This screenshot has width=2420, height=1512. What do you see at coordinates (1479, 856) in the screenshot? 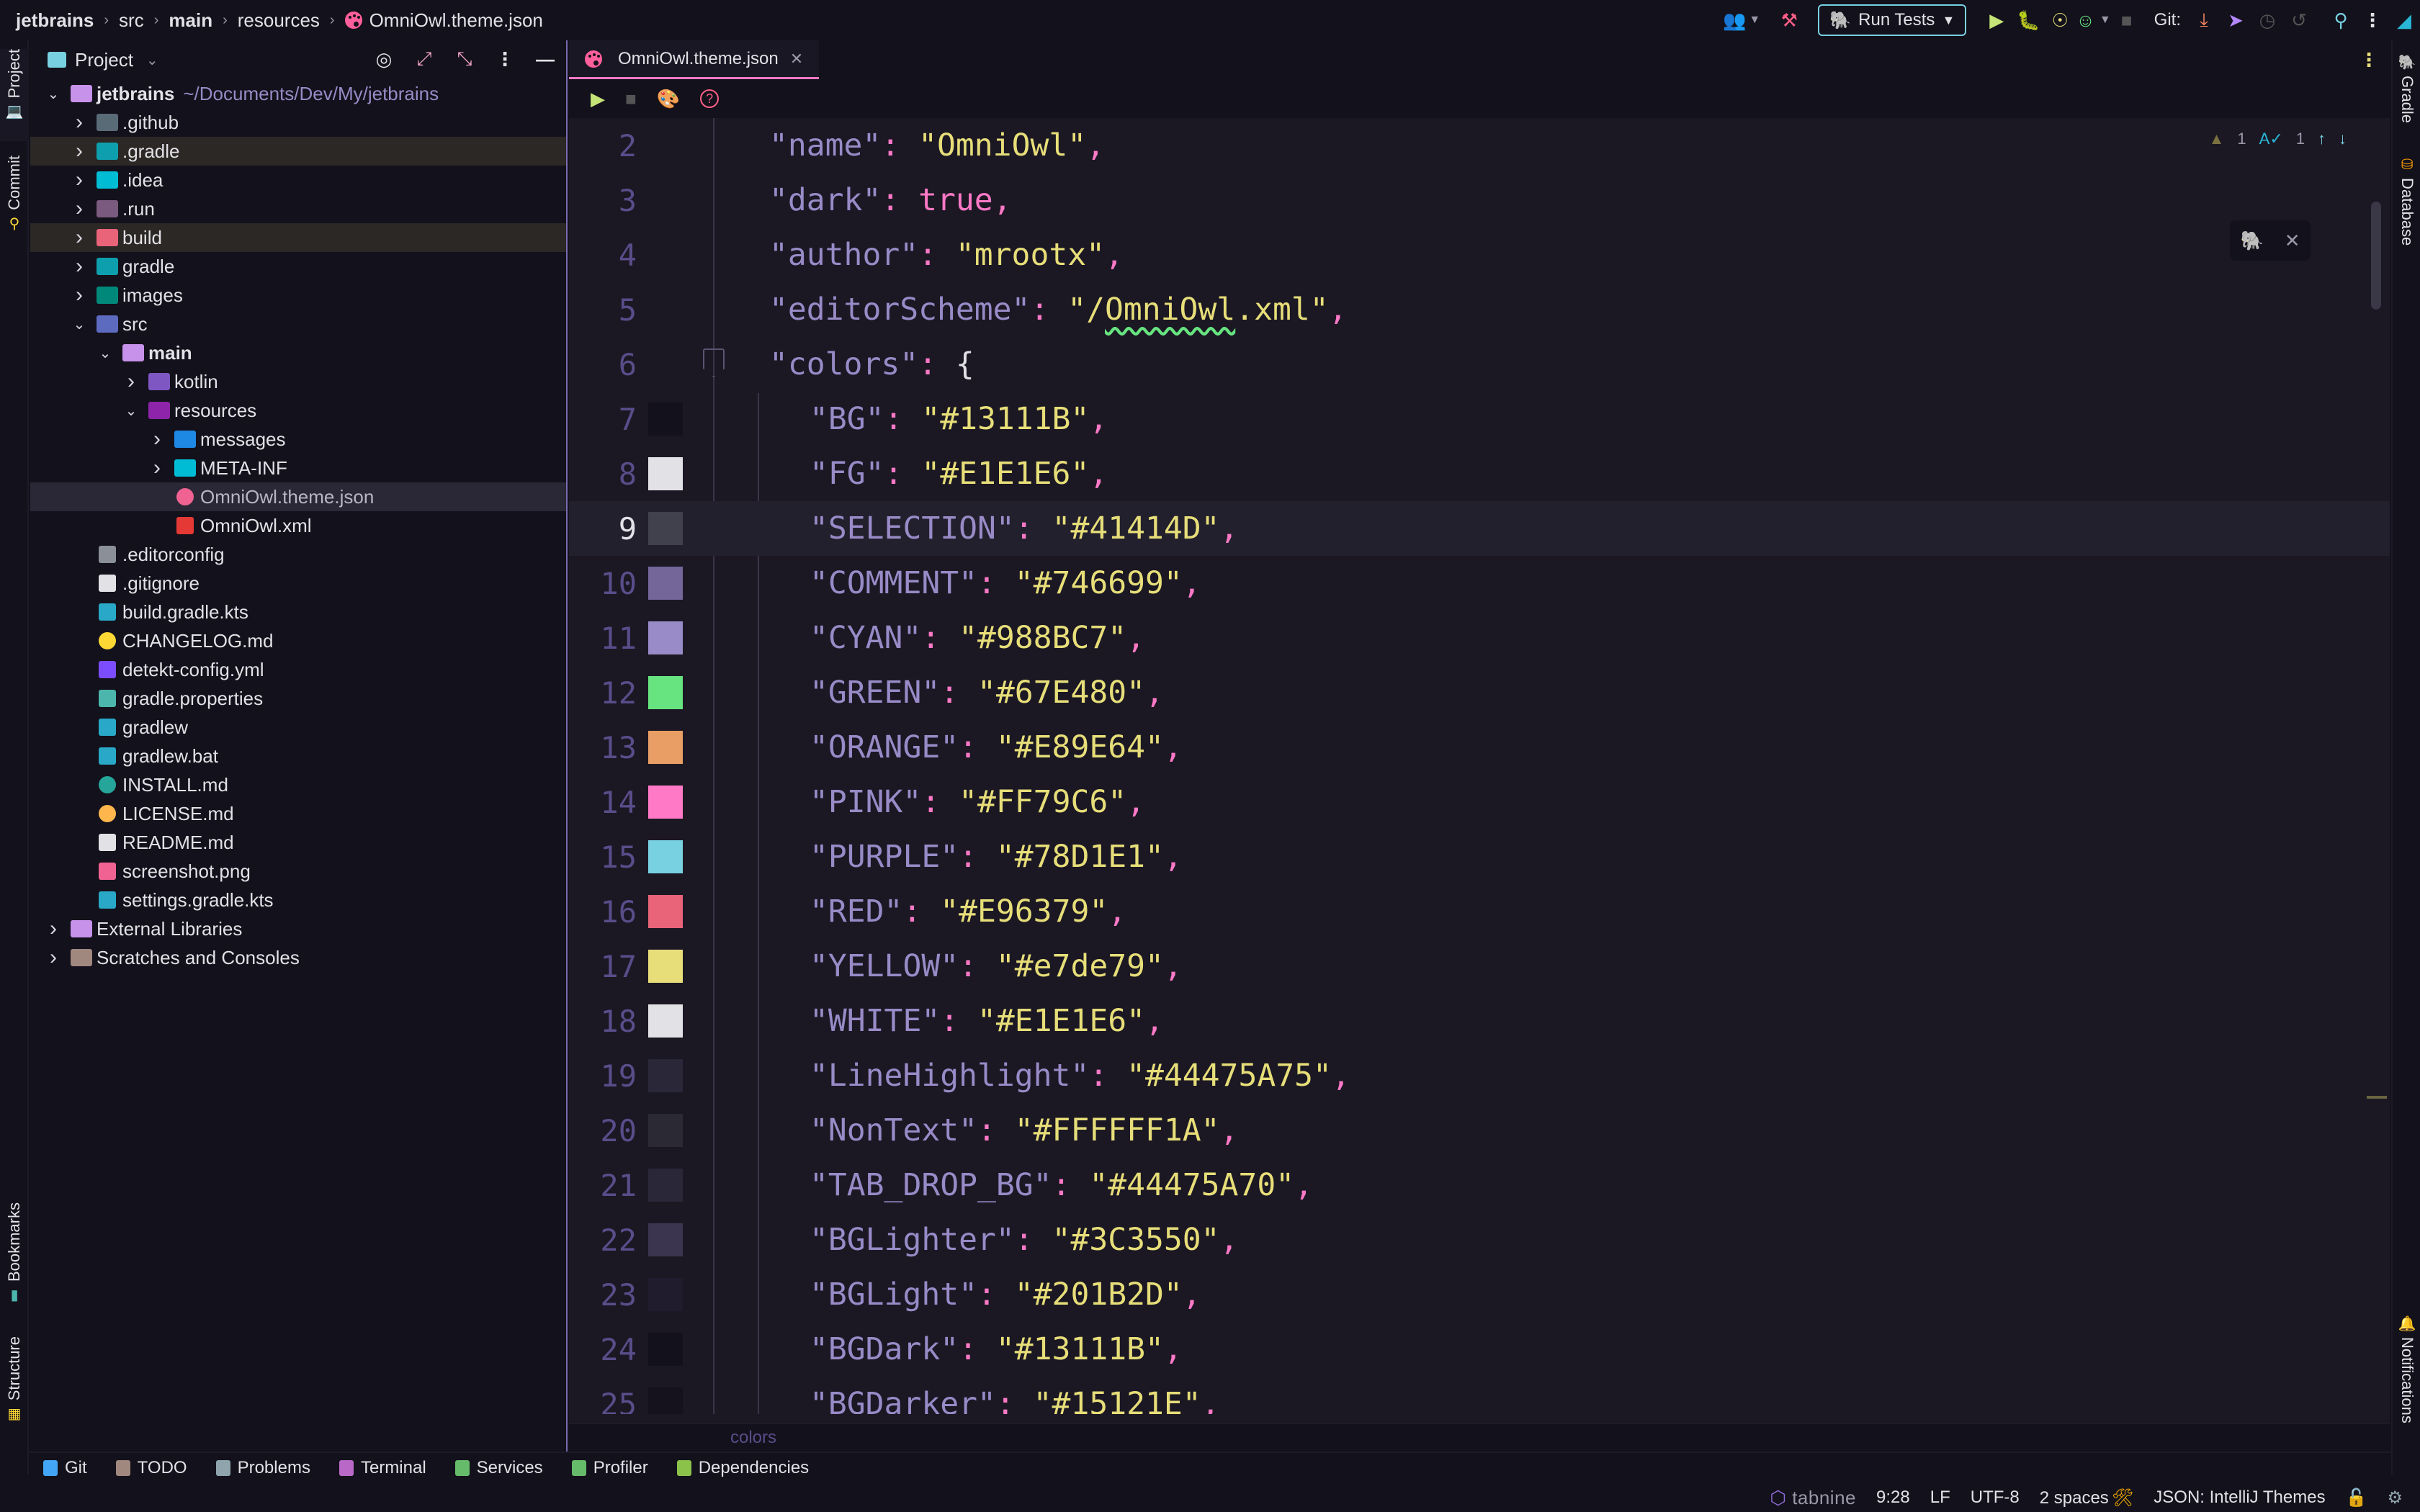
I see `code-line: 15 "PURPLE": "#78D1E1",` at bounding box center [1479, 856].